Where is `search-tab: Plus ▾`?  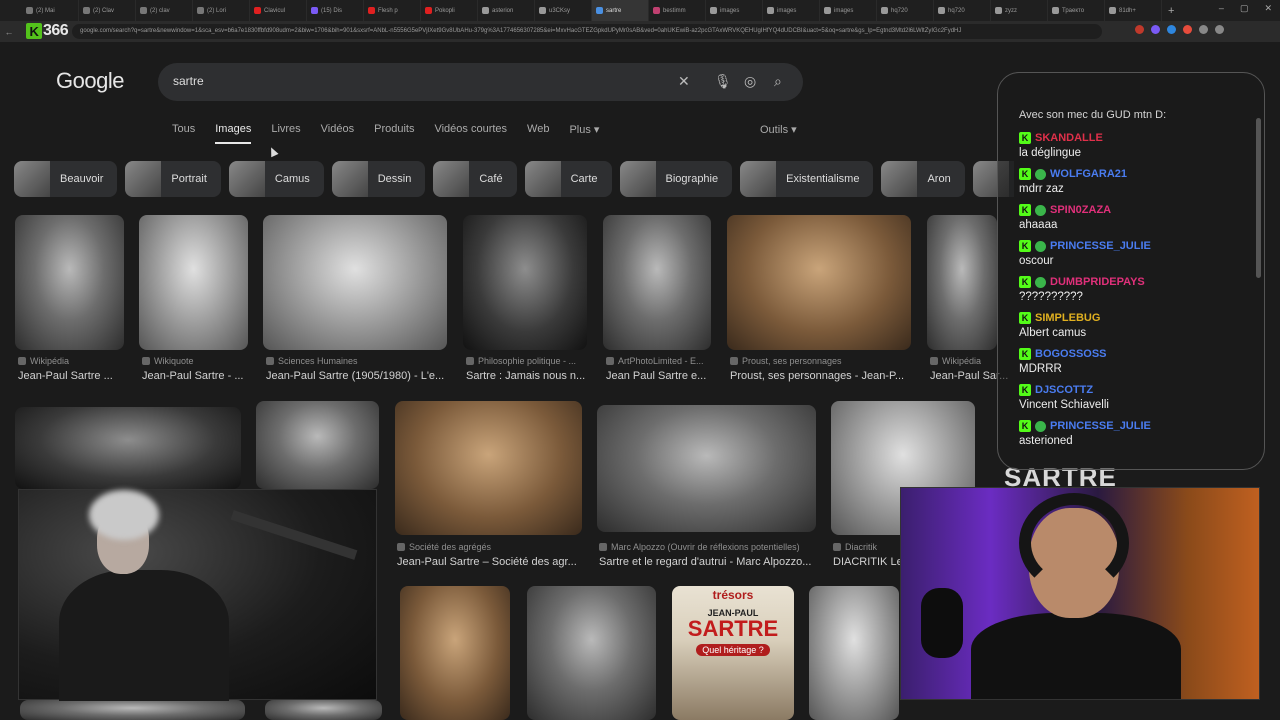
search-tab: Plus ▾ is located at coordinates (584, 133).